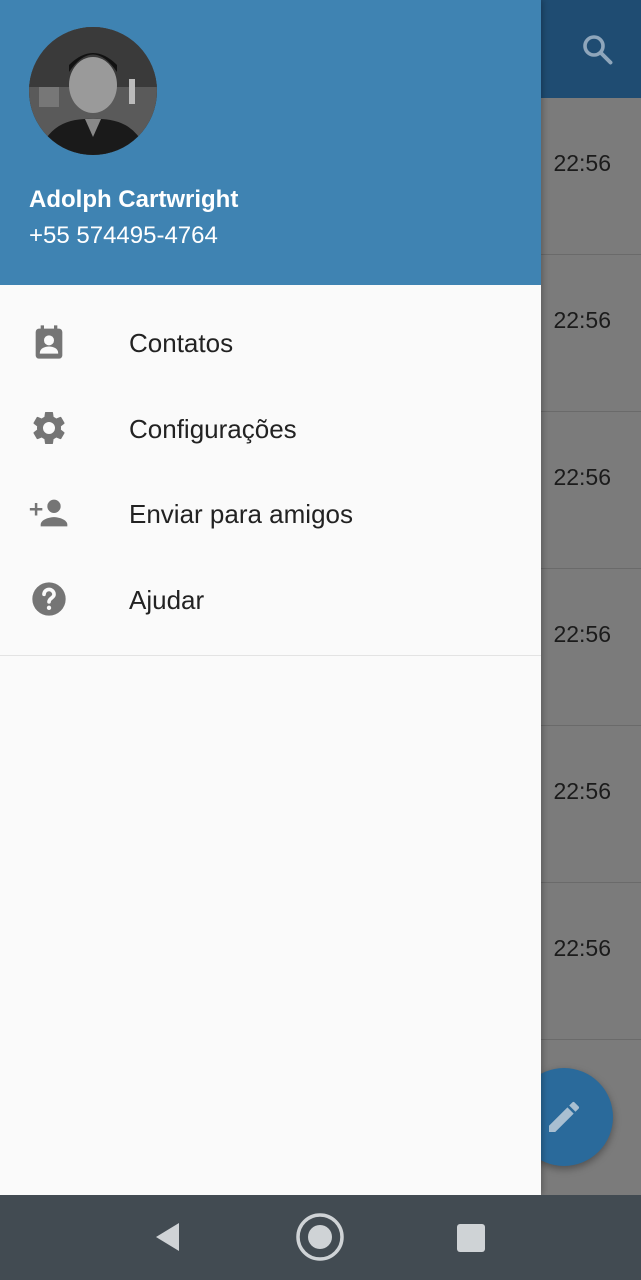 The image size is (641, 1280). Describe the element at coordinates (134, 199) in the screenshot. I see `user-name: Adolph Cartwright` at that location.